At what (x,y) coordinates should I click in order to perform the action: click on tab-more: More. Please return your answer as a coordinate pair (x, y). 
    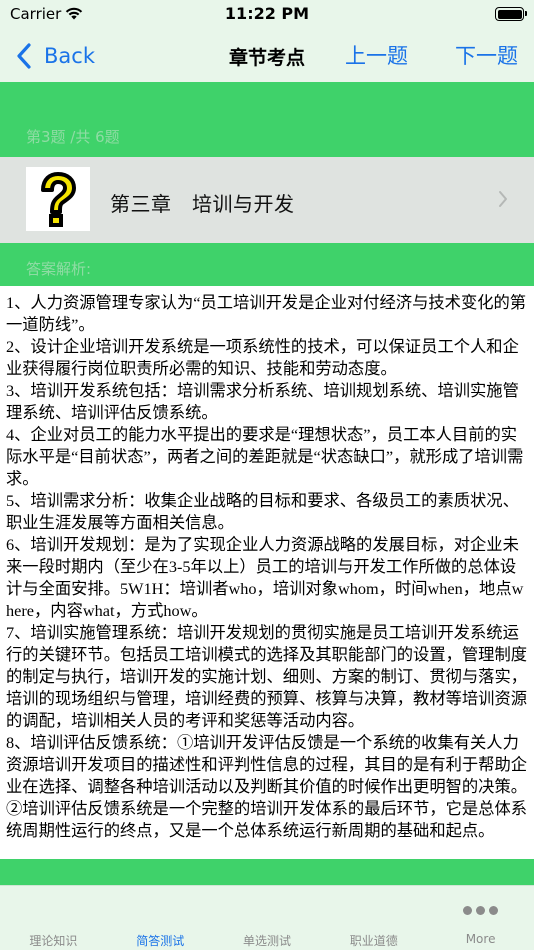
    Looking at the image, I should click on (480, 918).